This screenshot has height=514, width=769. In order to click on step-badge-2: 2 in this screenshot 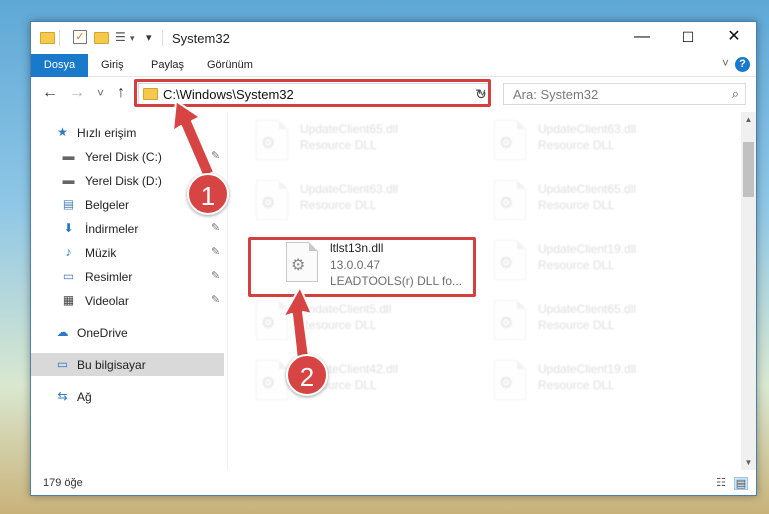, I will do `click(307, 375)`.